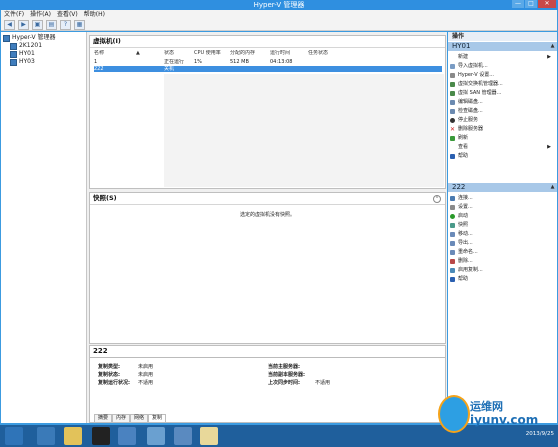 The width and height of the screenshot is (558, 447). What do you see at coordinates (452, 102) in the screenshot?
I see `edit-disk-icon` at bounding box center [452, 102].